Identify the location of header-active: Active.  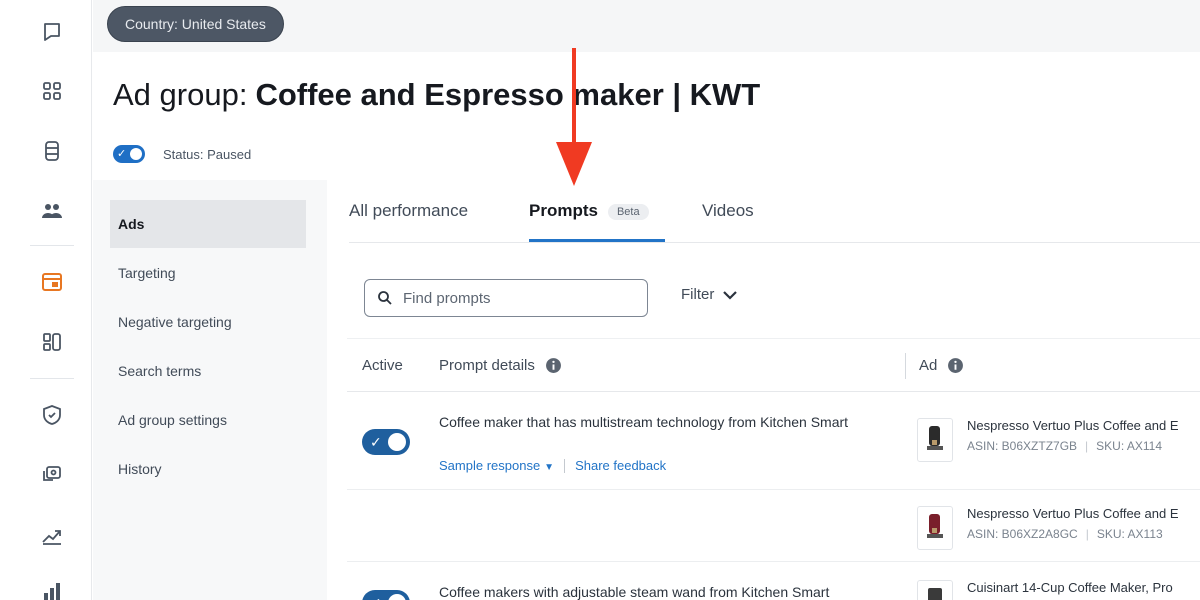
(382, 365).